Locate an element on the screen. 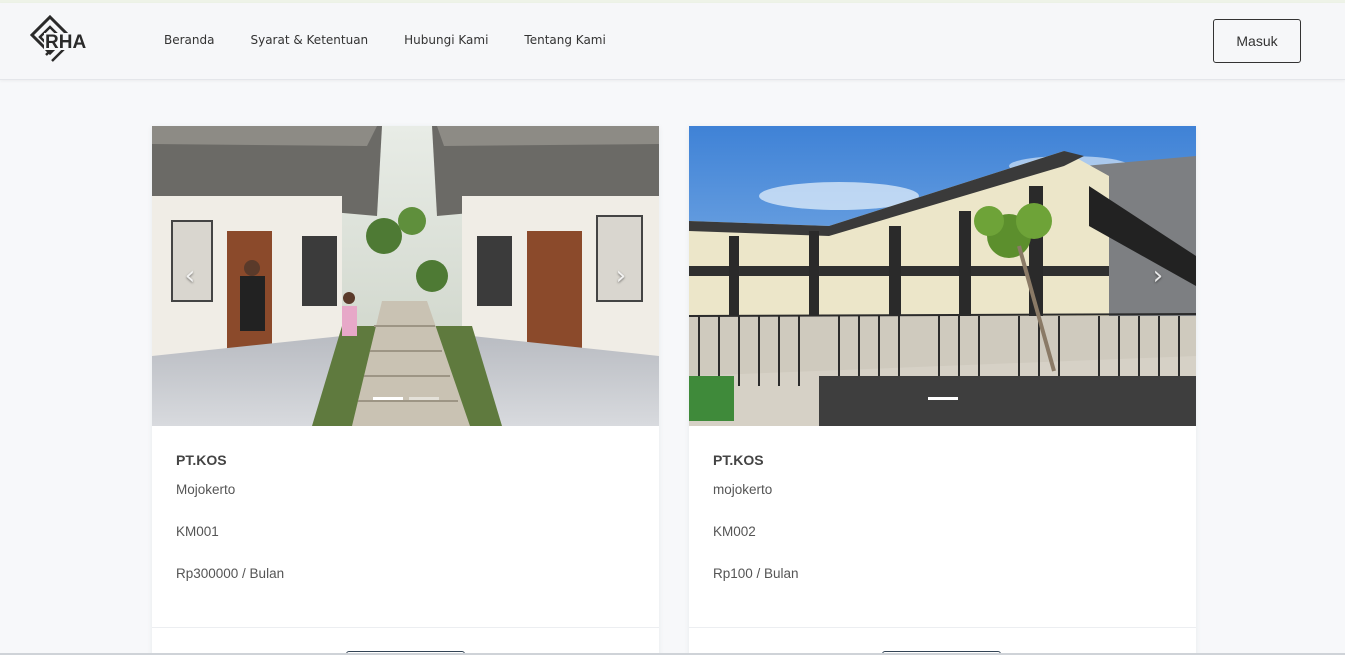 The image size is (1345, 655). listing-city: mojokerto is located at coordinates (743, 489).